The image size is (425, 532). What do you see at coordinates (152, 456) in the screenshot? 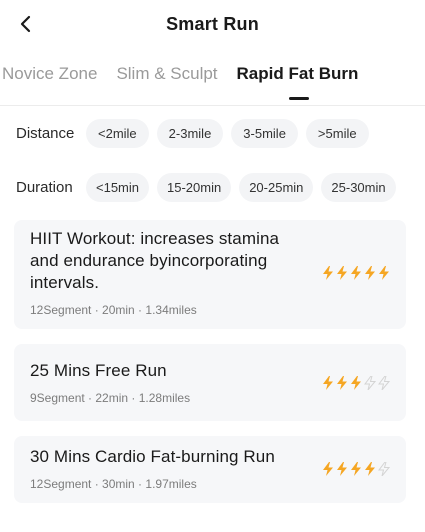
I see `workout-title: 30 Mins Cardio Fat-burning Run` at bounding box center [152, 456].